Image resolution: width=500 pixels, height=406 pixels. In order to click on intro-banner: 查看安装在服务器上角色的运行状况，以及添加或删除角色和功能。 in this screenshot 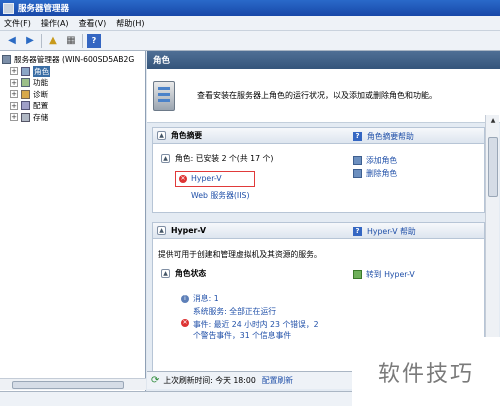, I will do `click(323, 96)`.